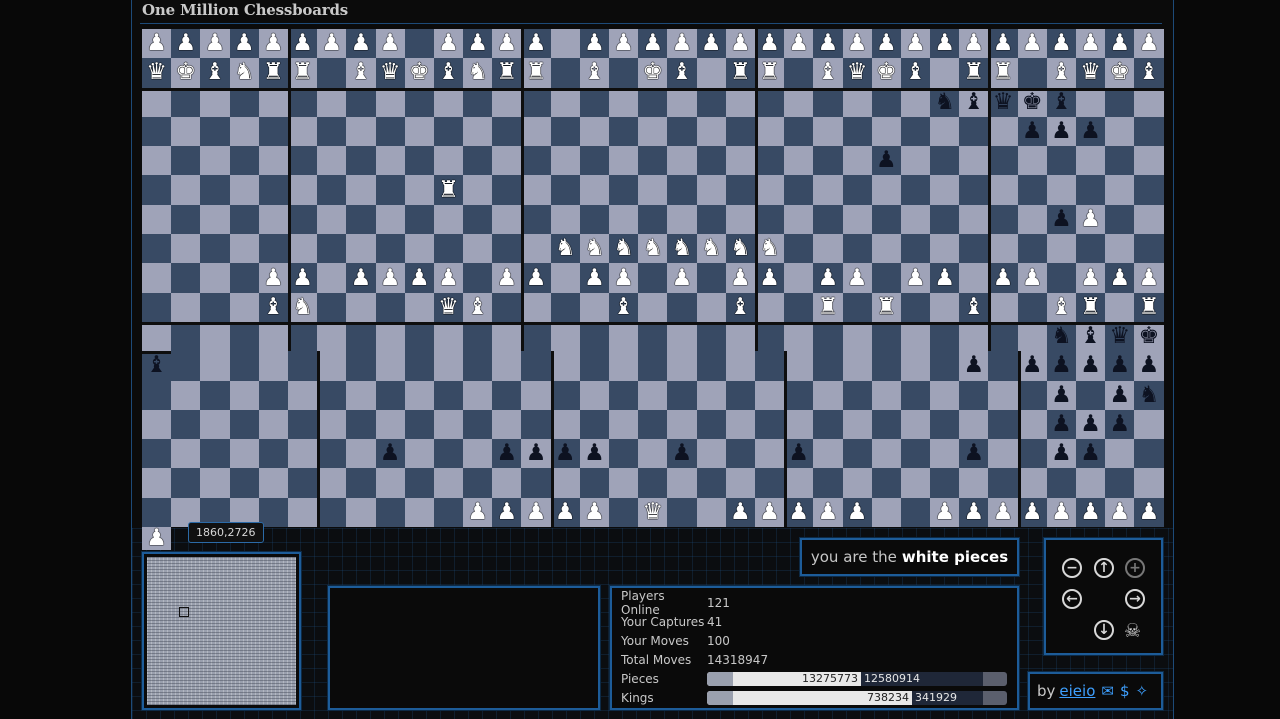 The width and height of the screenshot is (1280, 719). I want to click on black-bishop-square: ♝, so click(1061, 102).